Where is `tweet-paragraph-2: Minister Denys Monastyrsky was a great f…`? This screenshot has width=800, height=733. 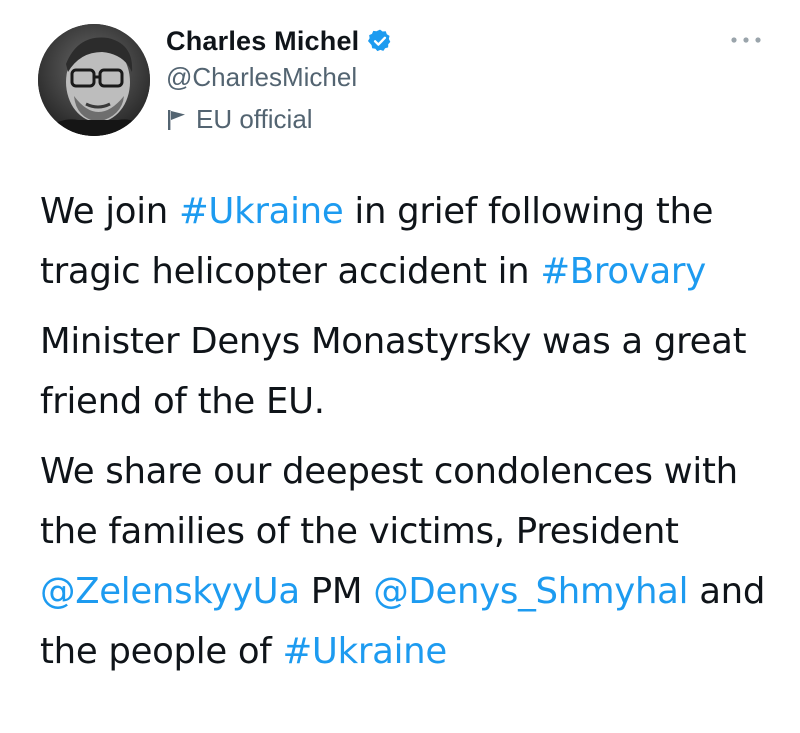
tweet-paragraph-2: Minister Denys Monastyrsky was a great f… is located at coordinates (405, 372).